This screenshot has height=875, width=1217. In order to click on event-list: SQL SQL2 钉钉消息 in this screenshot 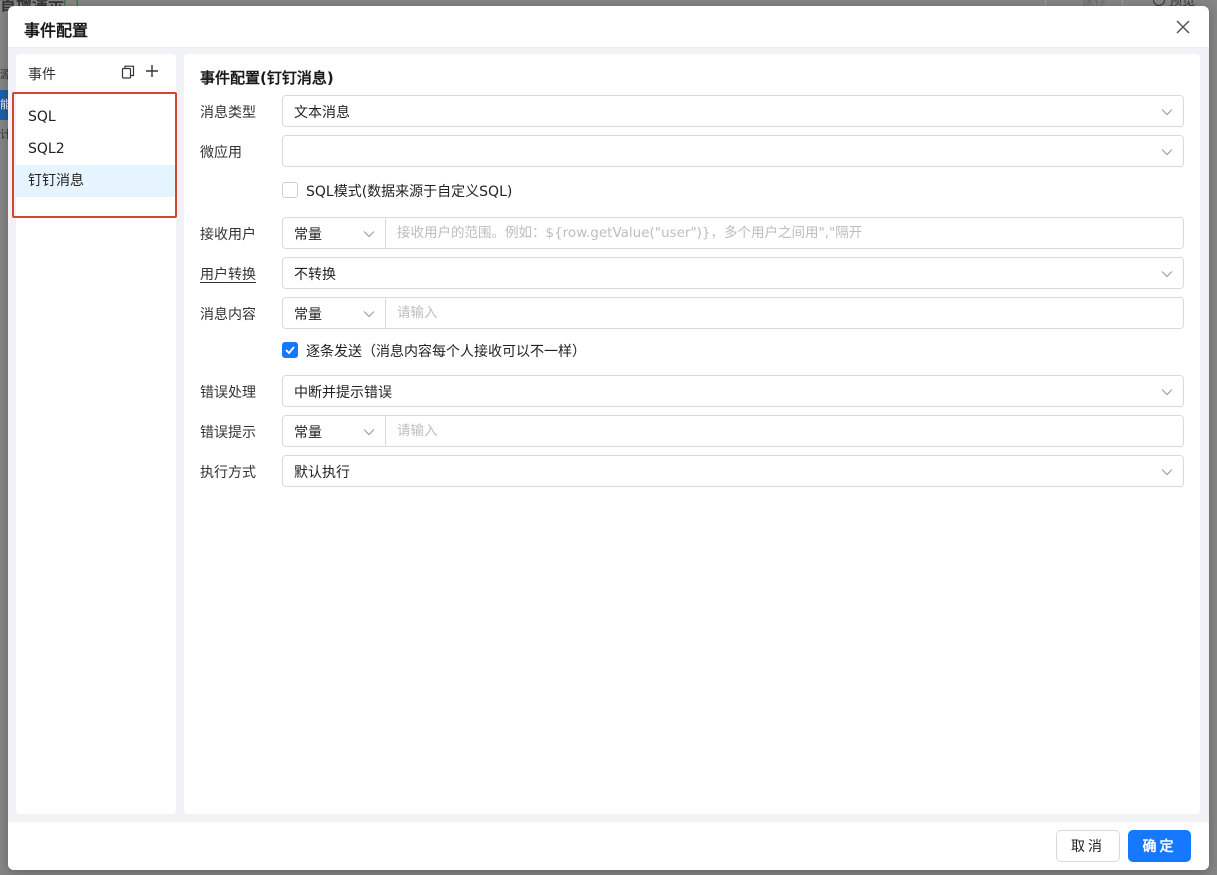, I will do `click(96, 149)`.